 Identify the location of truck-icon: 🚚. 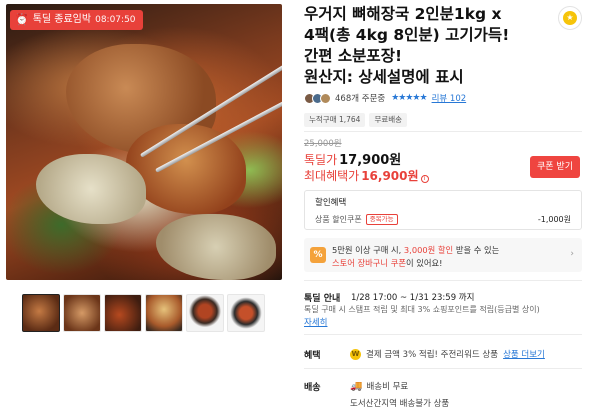
(356, 386).